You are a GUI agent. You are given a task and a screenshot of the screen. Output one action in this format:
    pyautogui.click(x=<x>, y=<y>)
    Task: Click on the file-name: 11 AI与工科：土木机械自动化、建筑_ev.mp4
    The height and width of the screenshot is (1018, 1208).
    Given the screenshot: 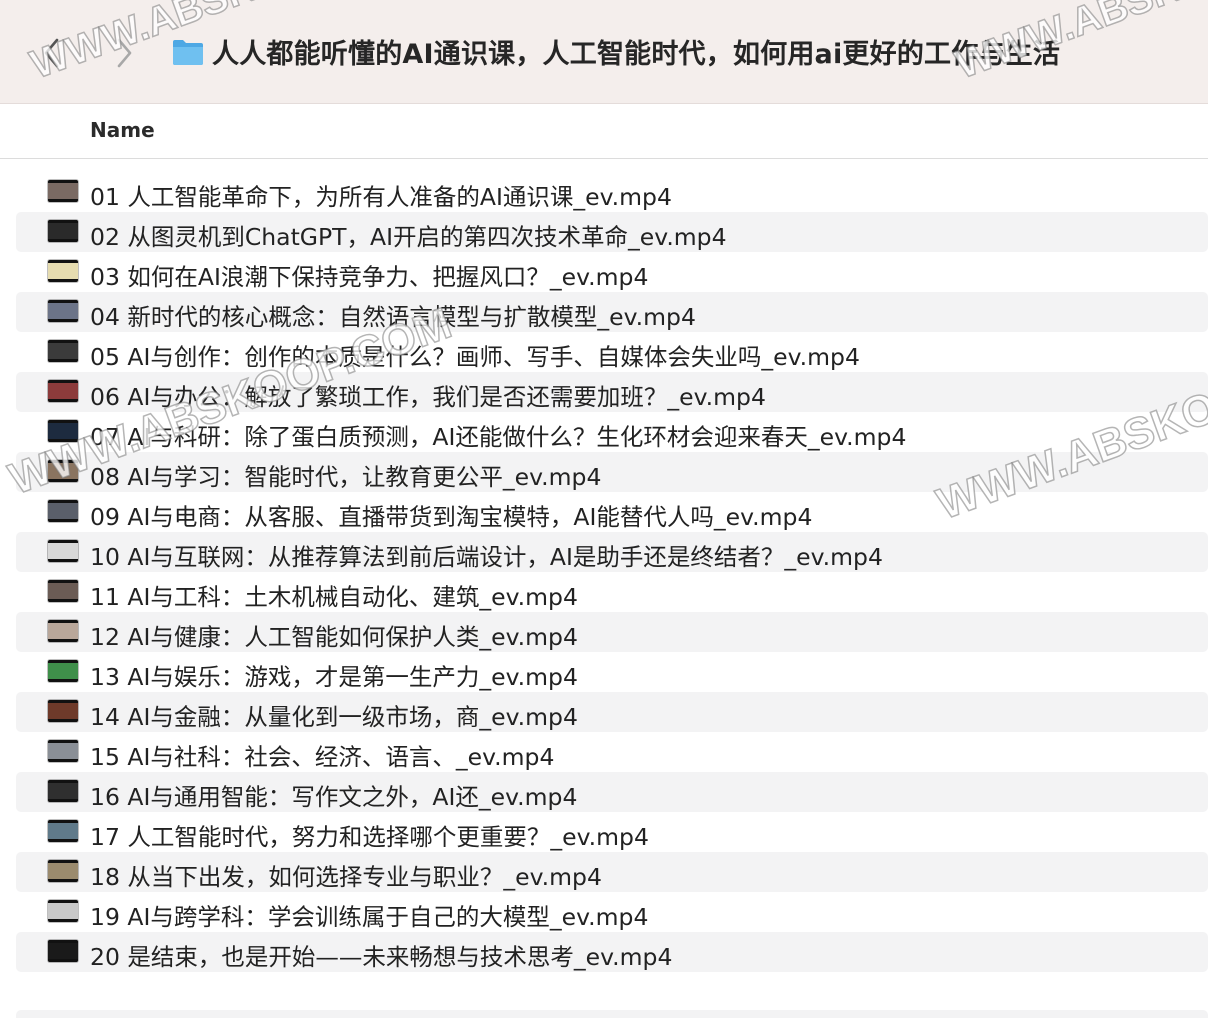 What is the action you would take?
    pyautogui.click(x=334, y=597)
    